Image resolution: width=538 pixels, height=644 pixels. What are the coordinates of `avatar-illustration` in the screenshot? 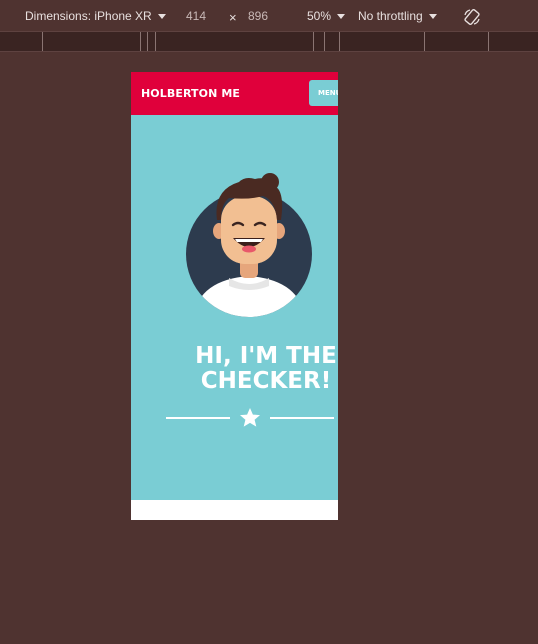 It's located at (249, 245).